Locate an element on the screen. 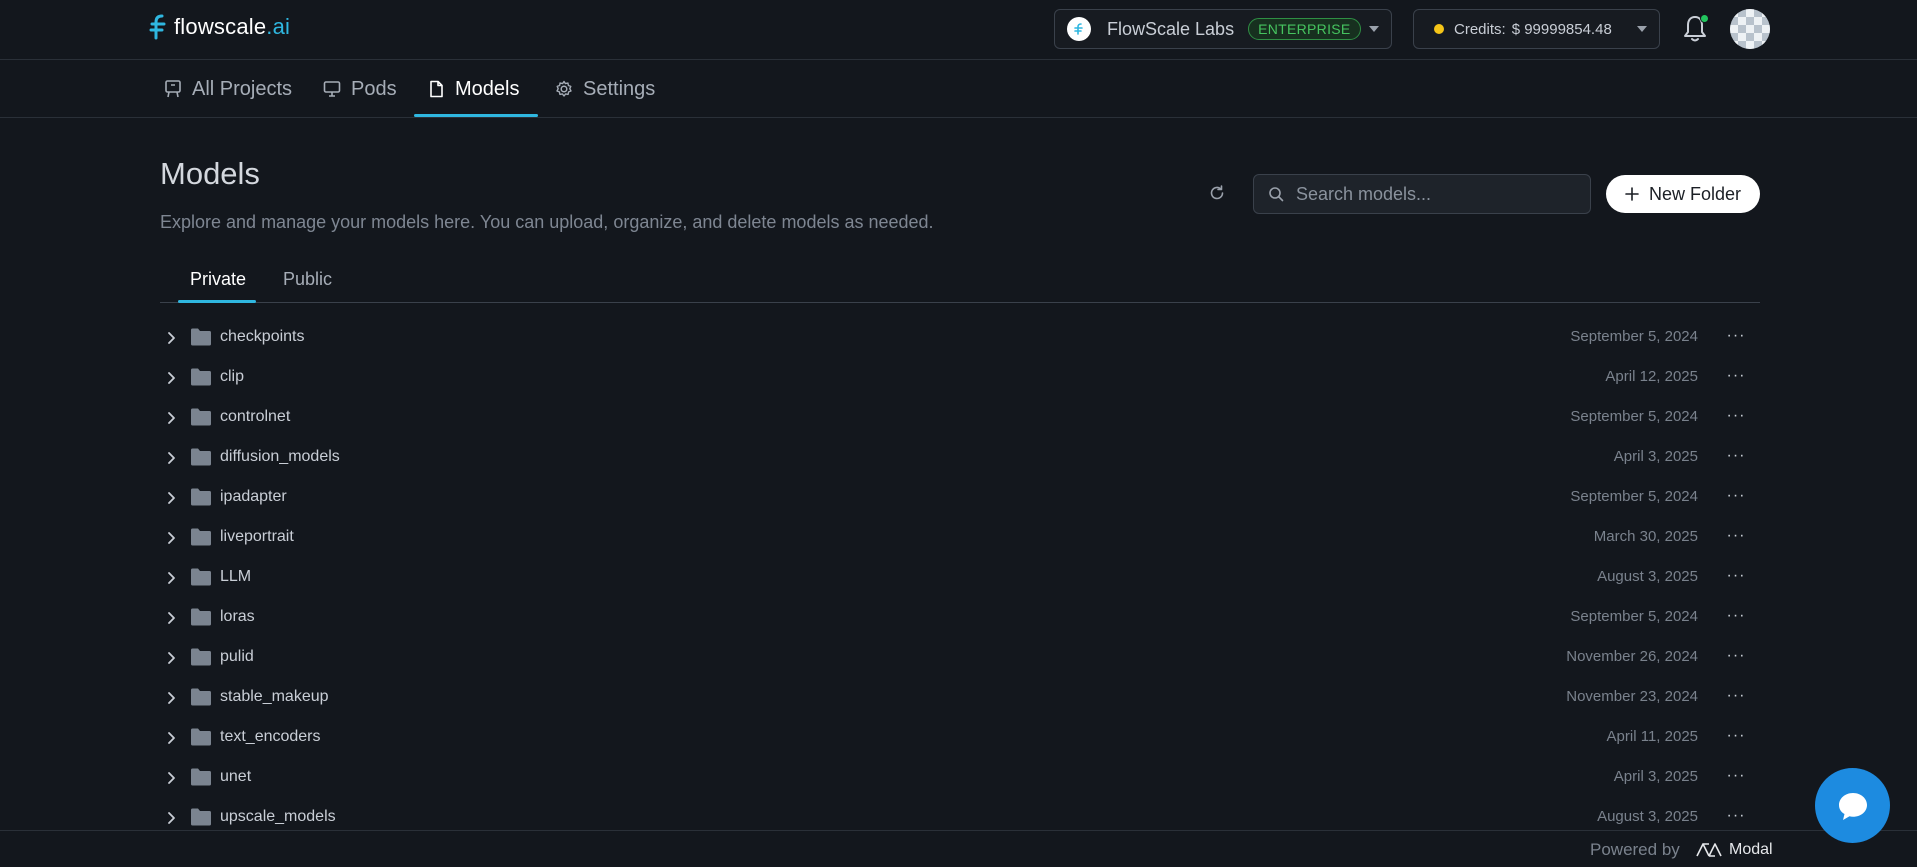 Image resolution: width=1917 pixels, height=867 pixels. nav-pods: Pods is located at coordinates (360, 89).